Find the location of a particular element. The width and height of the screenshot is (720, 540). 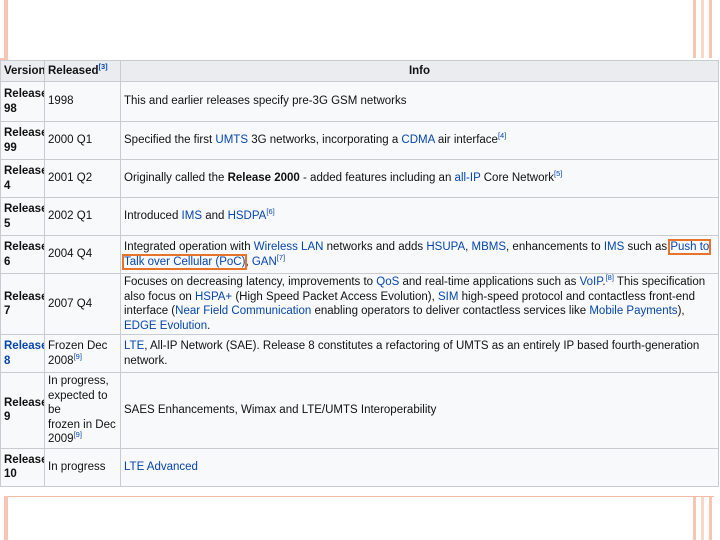

header-info: Info is located at coordinates (419, 71).